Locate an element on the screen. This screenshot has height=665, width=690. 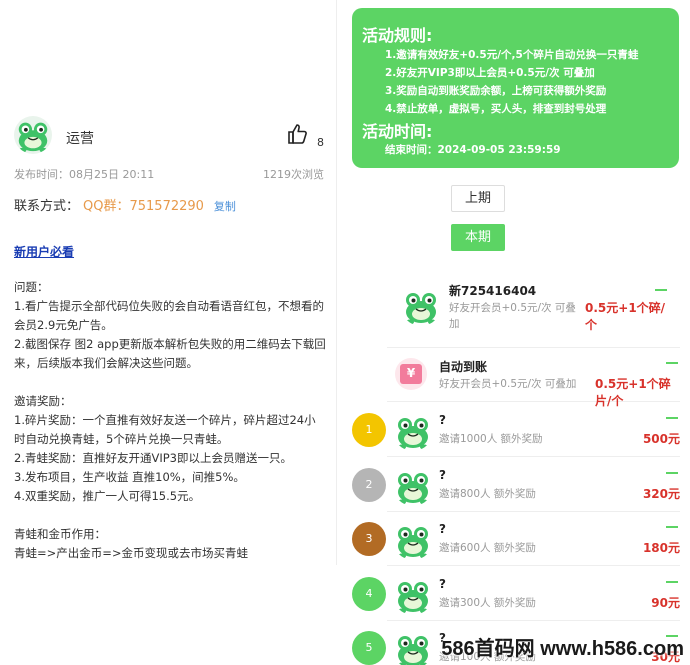
rank-badge: 2 is located at coordinates (369, 484).